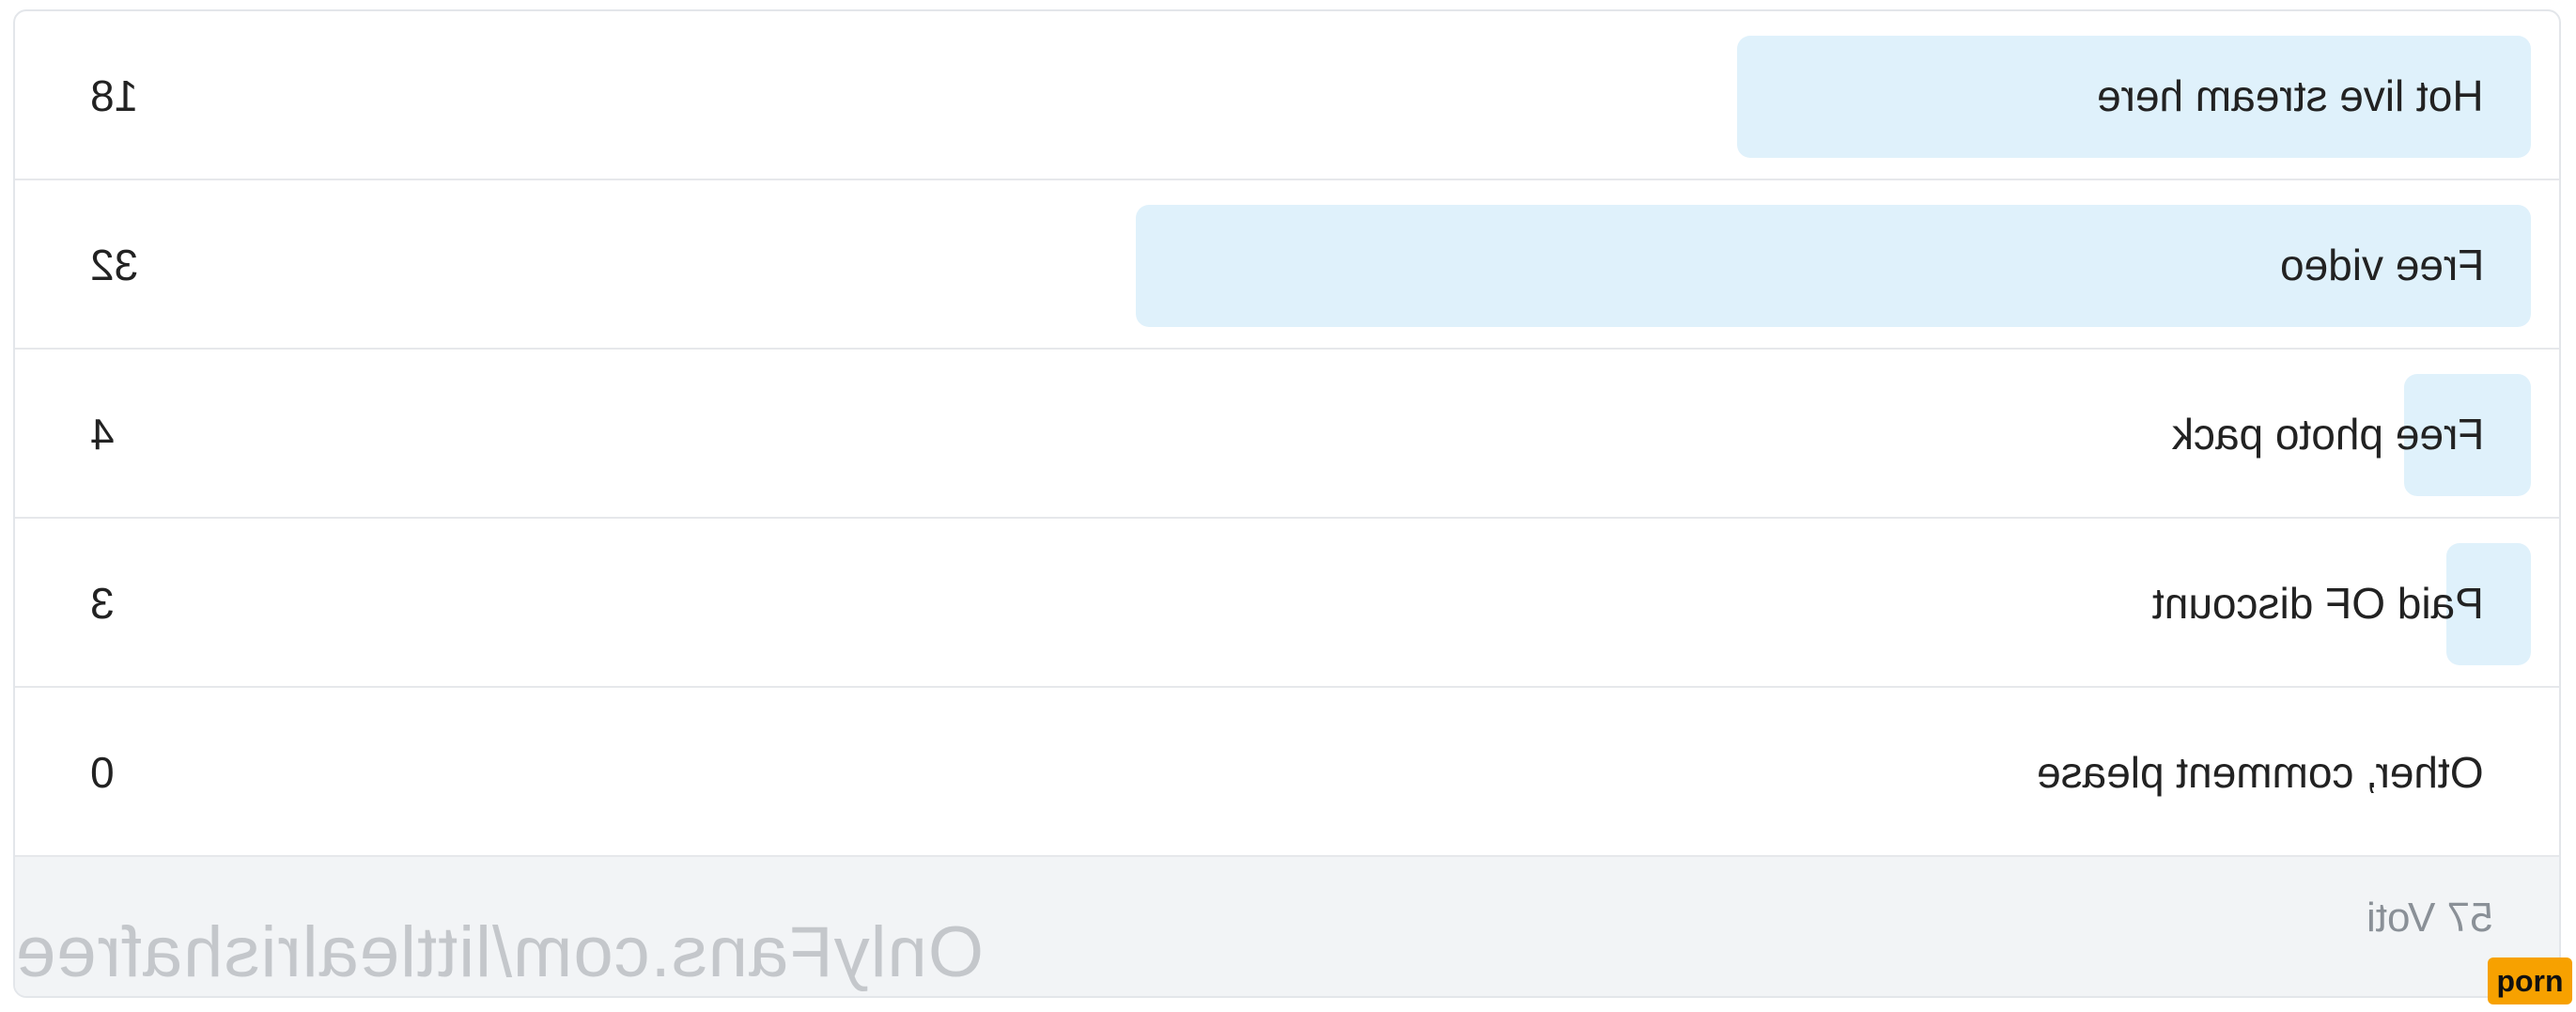 This screenshot has width=2576, height=1012. I want to click on poll-option-count: 3, so click(102, 603).